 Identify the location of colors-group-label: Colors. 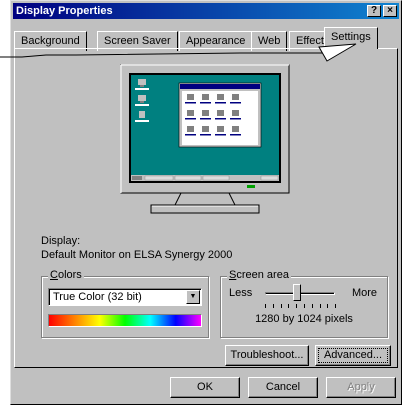
(66, 275).